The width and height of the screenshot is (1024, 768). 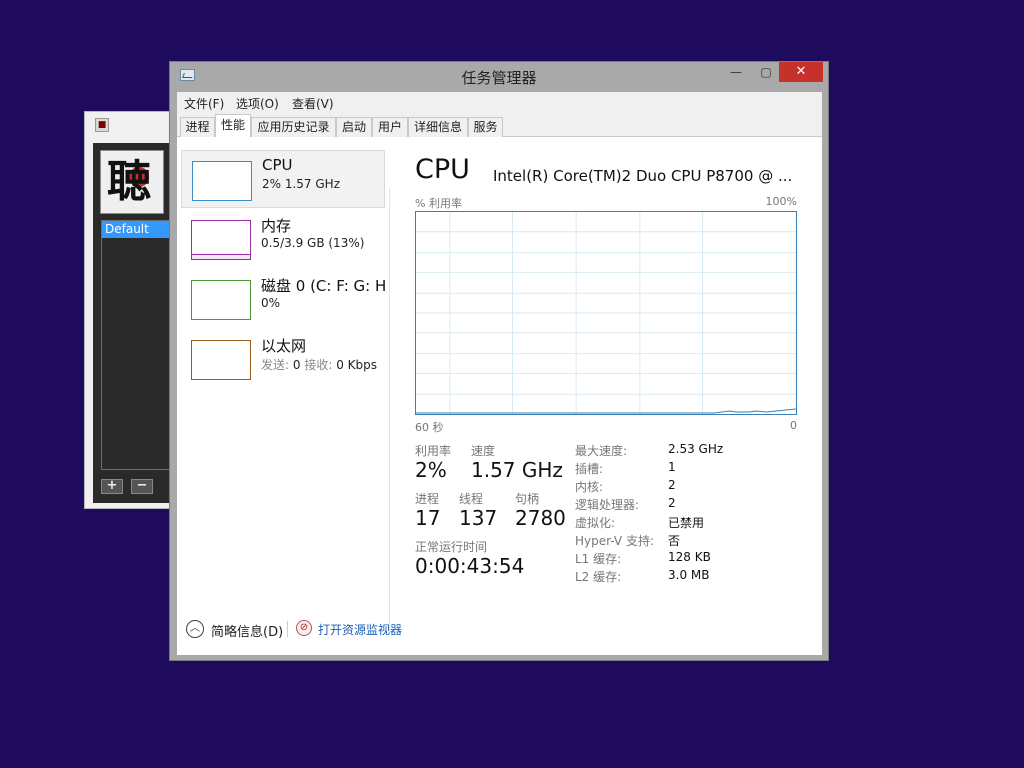 What do you see at coordinates (296, 365) in the screenshot?
I see `send-value: 0` at bounding box center [296, 365].